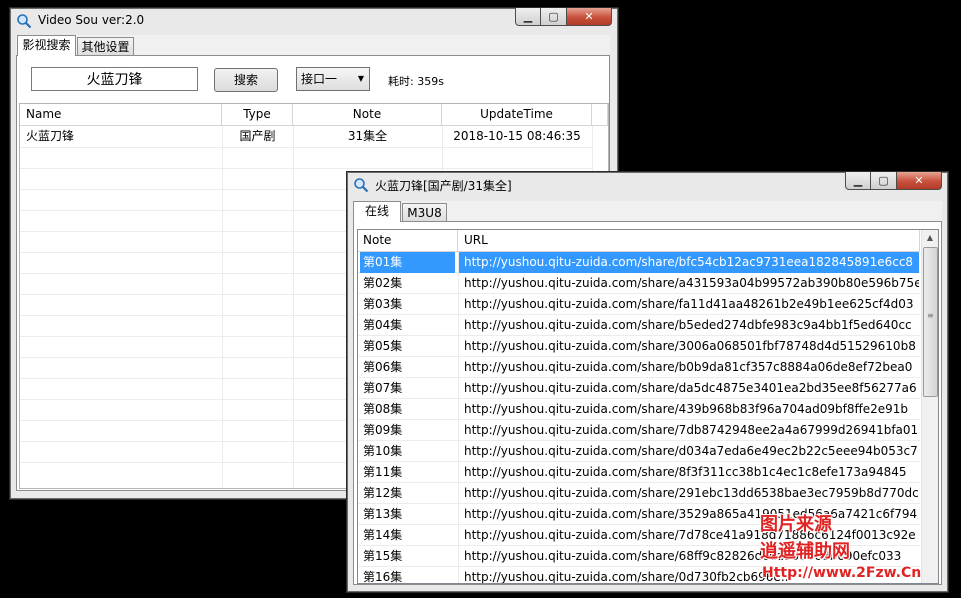 Image resolution: width=961 pixels, height=598 pixels. What do you see at coordinates (383, 577) in the screenshot?
I see `cell-note: 第16集` at bounding box center [383, 577].